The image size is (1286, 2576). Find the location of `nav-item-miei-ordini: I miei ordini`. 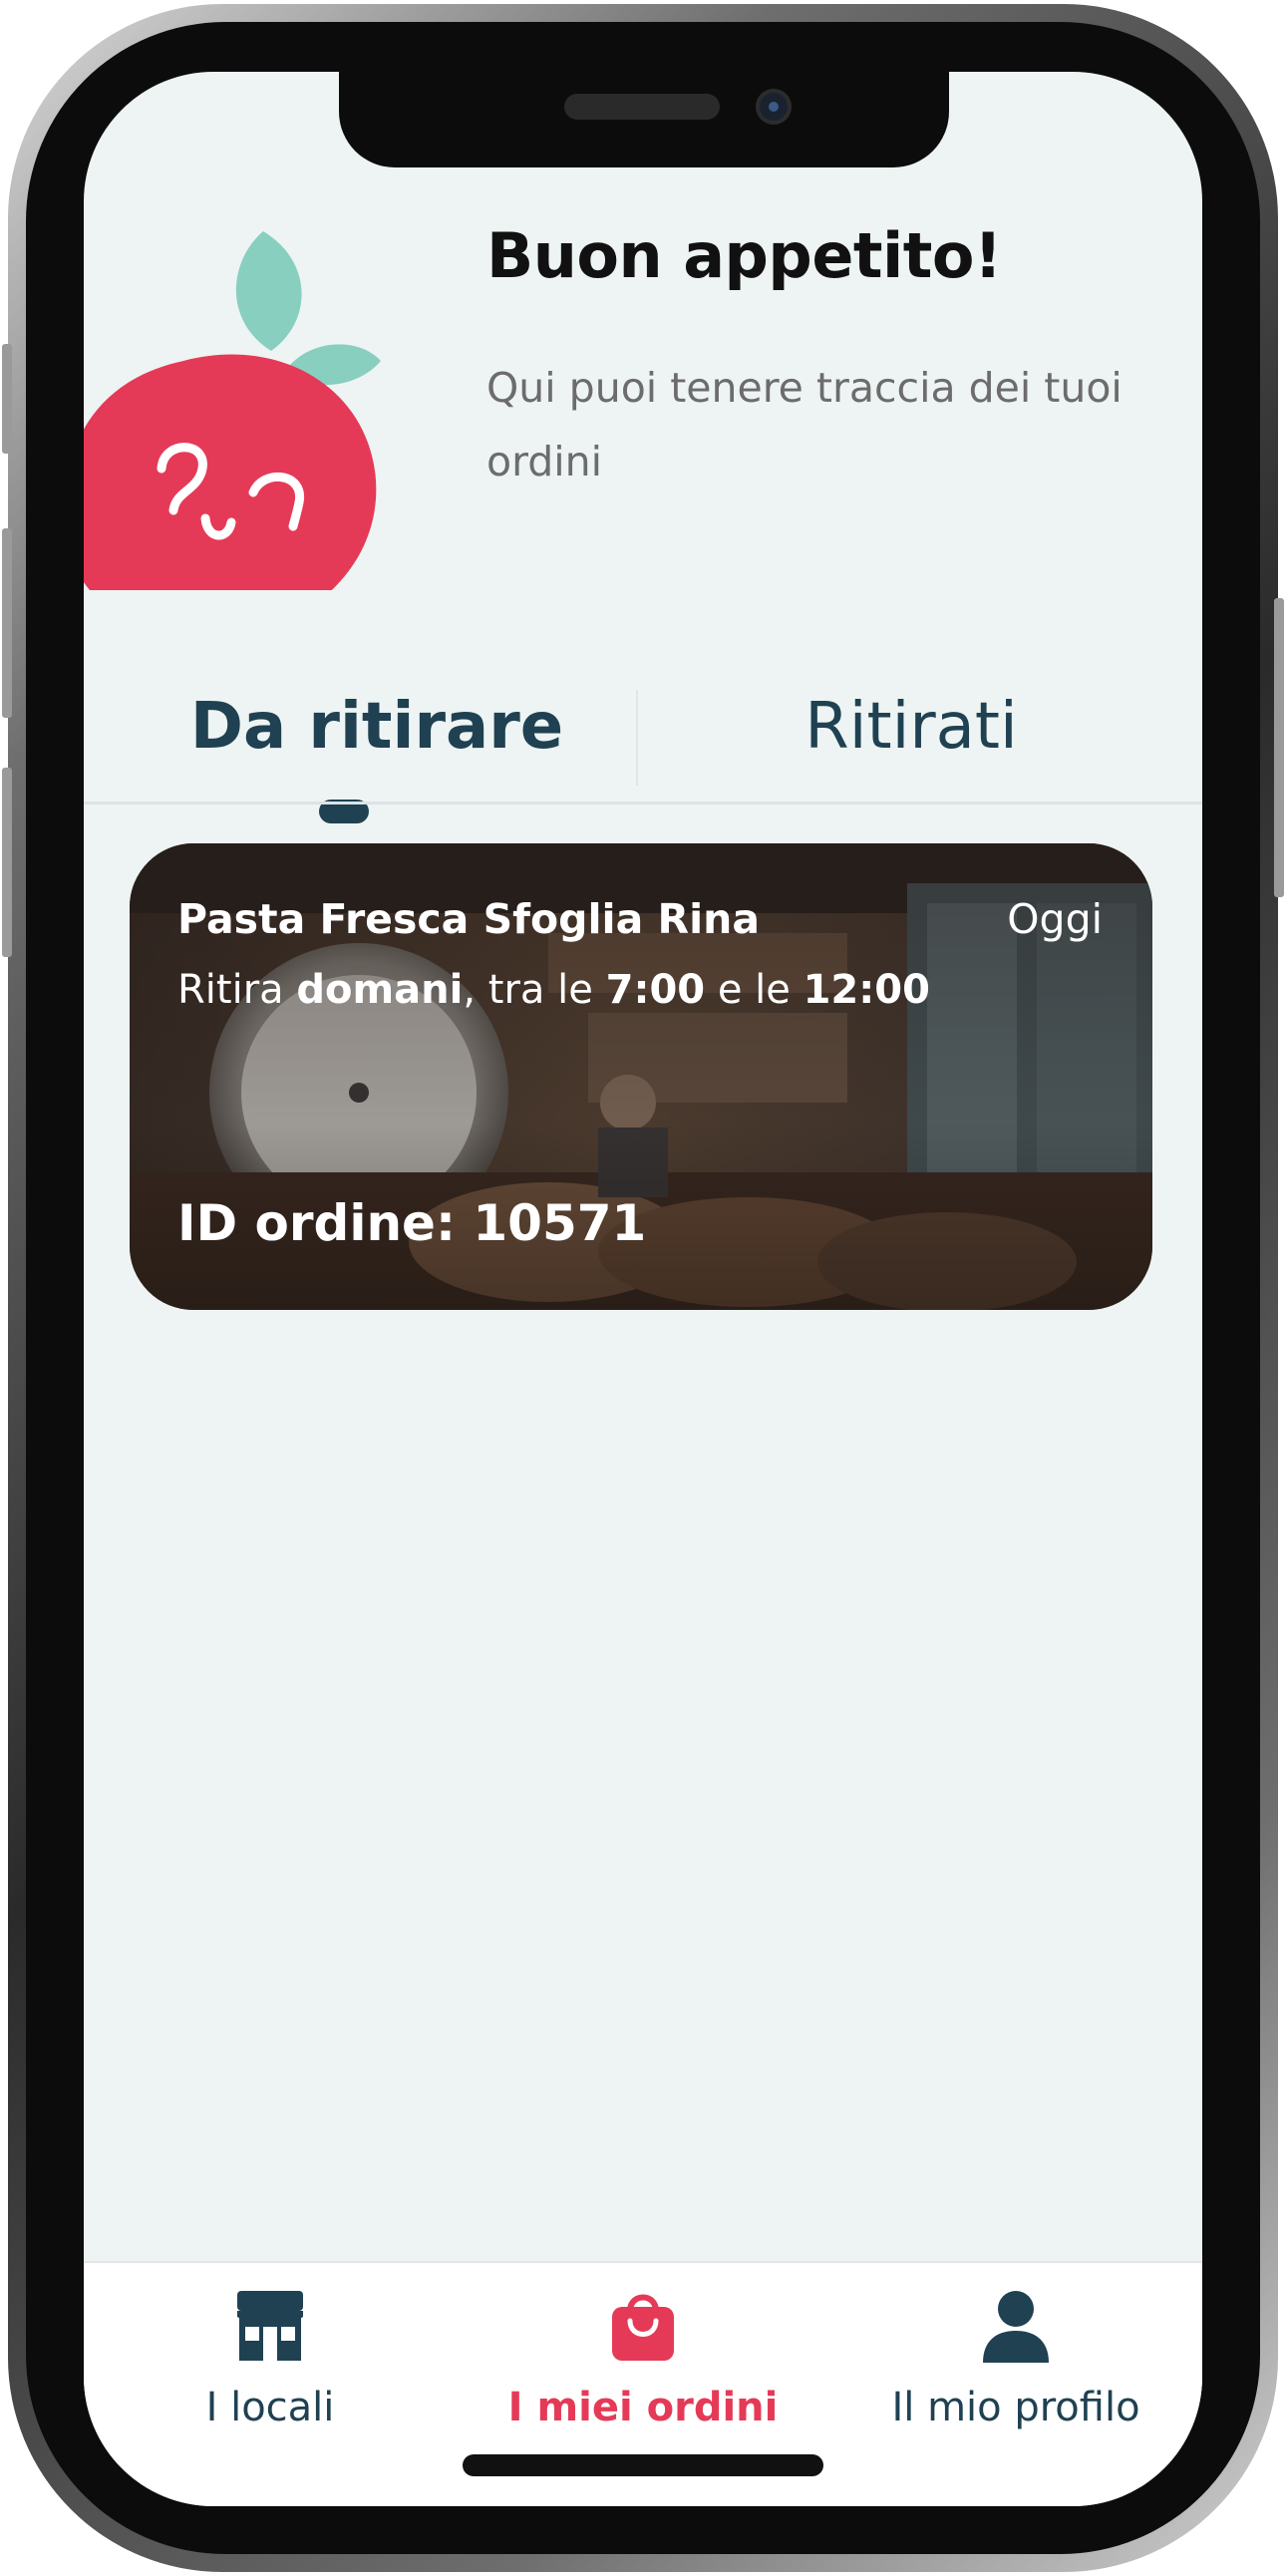

nav-item-miei-ordini: I miei ordini is located at coordinates (643, 2362).